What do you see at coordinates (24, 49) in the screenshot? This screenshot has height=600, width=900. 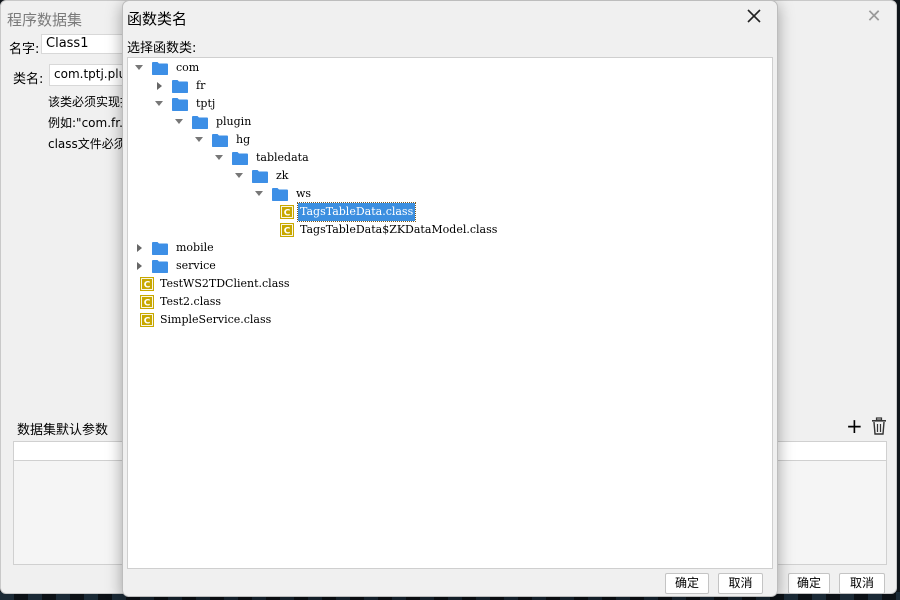 I see `name-label: 名字:` at bounding box center [24, 49].